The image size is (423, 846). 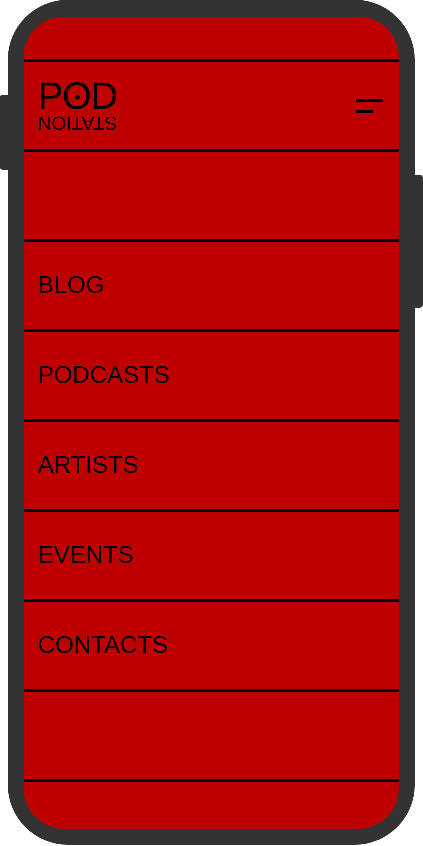 I want to click on menu-link: ARTISTS, so click(x=88, y=466).